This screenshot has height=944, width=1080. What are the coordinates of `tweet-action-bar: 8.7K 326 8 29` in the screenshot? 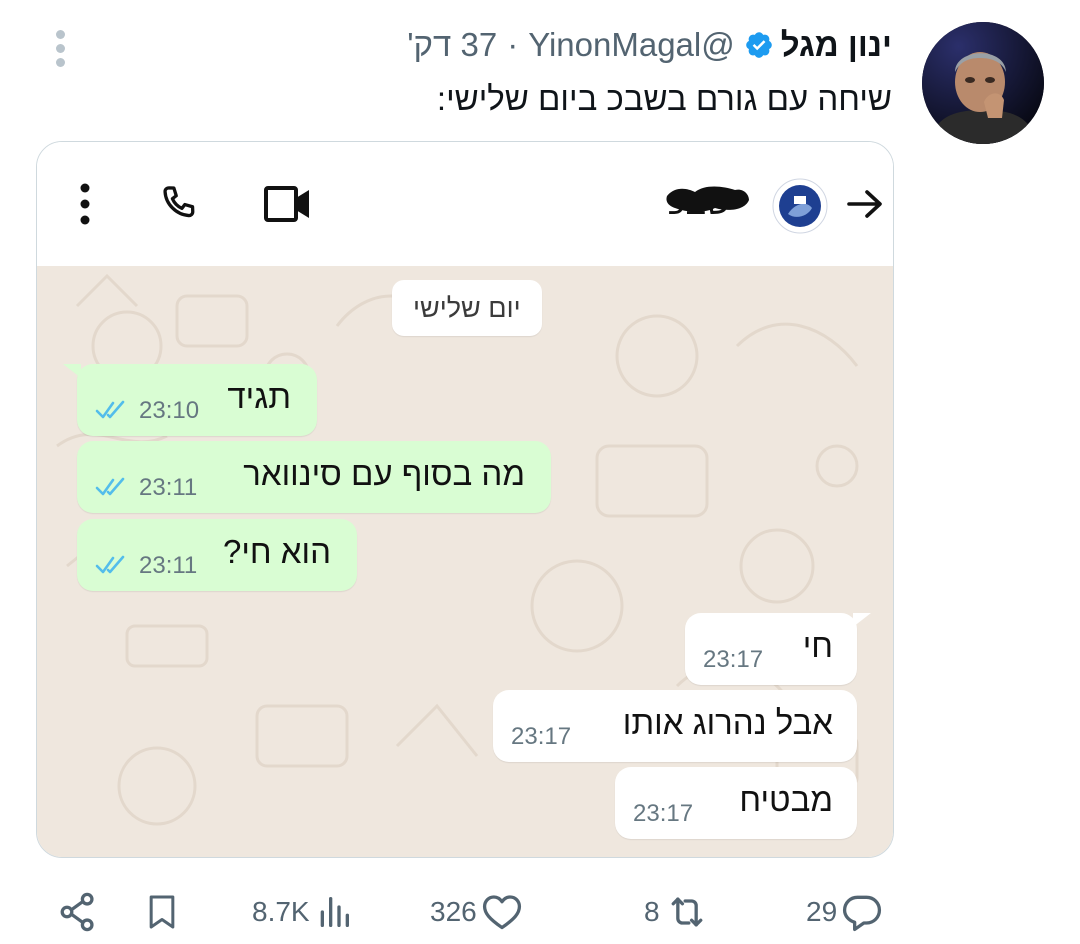 It's located at (540, 910).